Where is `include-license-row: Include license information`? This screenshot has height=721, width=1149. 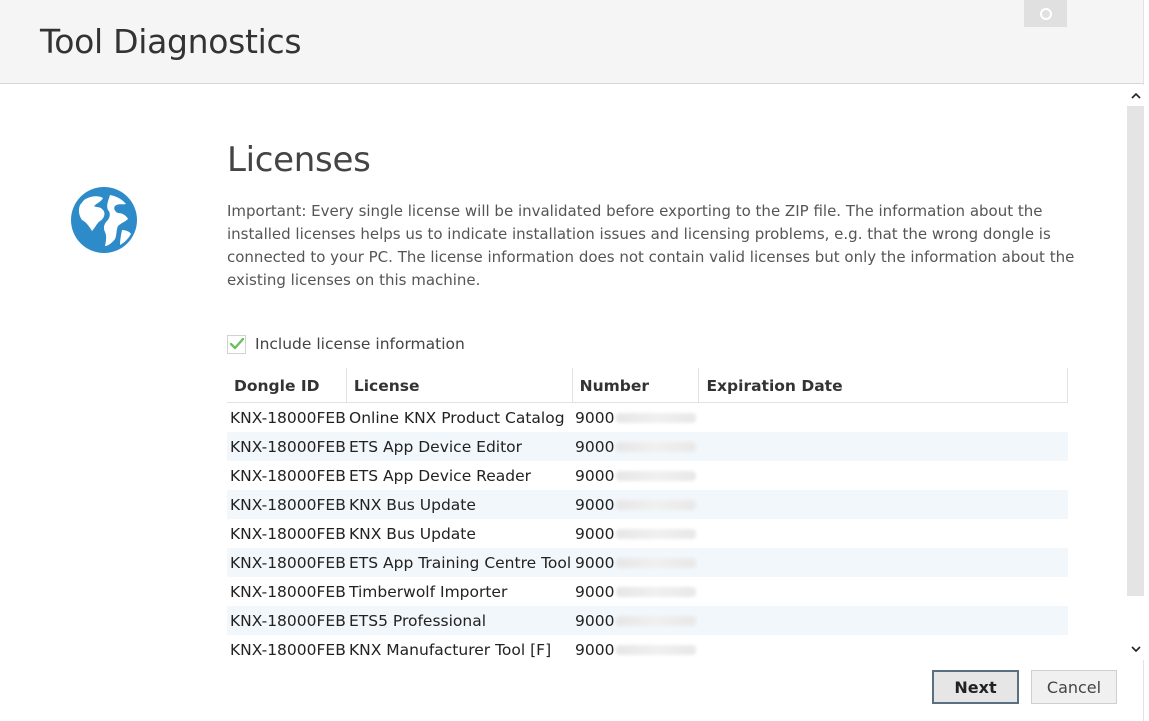
include-license-row: Include license information is located at coordinates (346, 344).